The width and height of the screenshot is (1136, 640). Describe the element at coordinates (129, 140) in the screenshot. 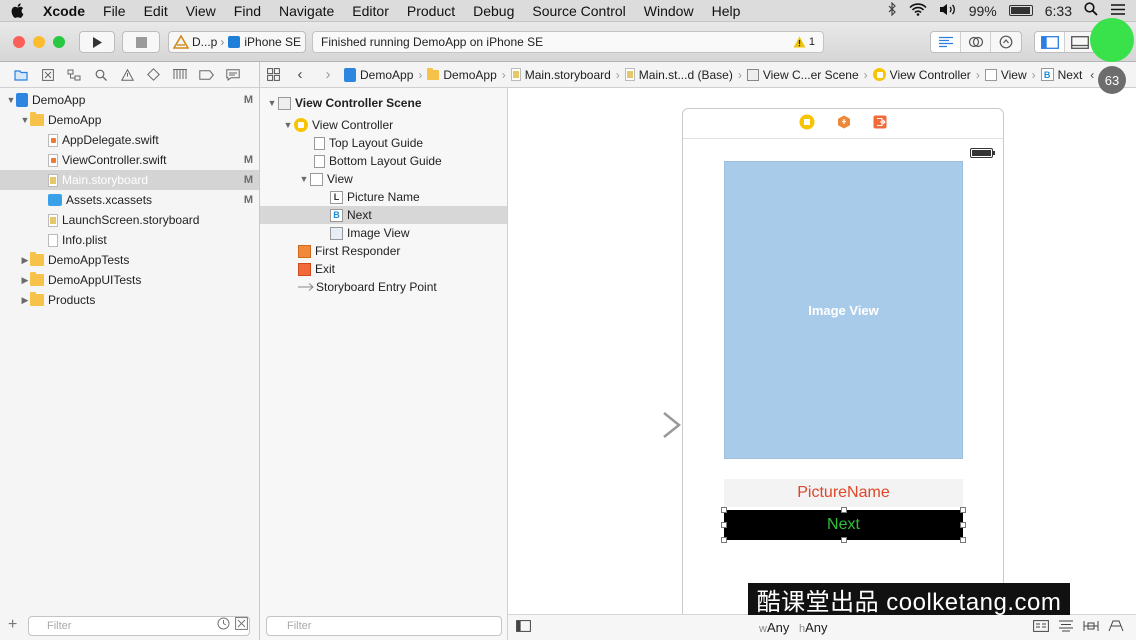

I see `tree-item-appdelegate: AppDelegate.swift` at that location.